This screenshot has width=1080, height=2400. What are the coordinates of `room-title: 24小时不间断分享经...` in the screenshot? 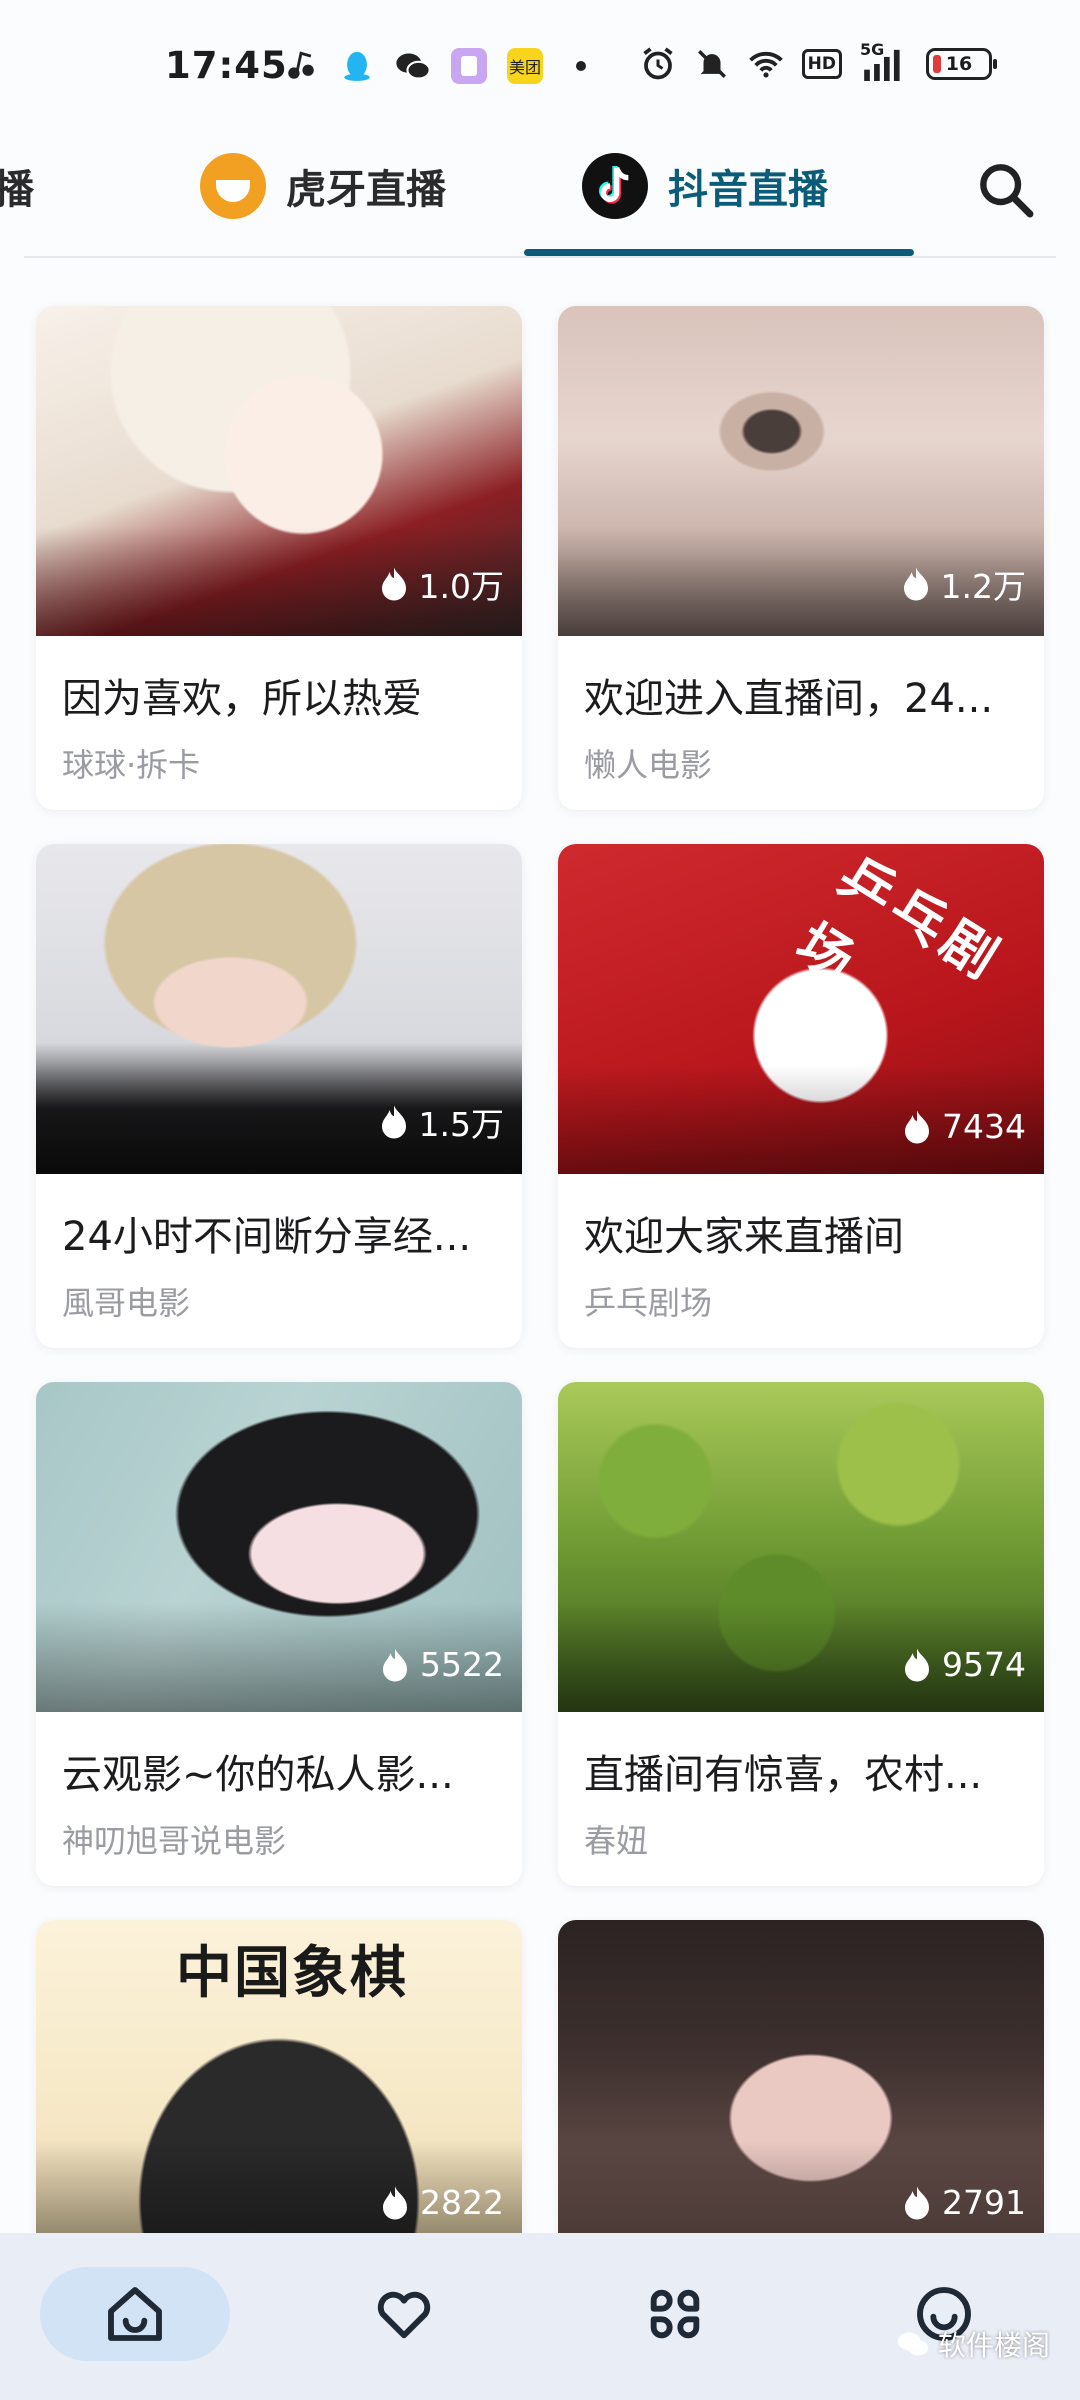 It's located at (267, 1237).